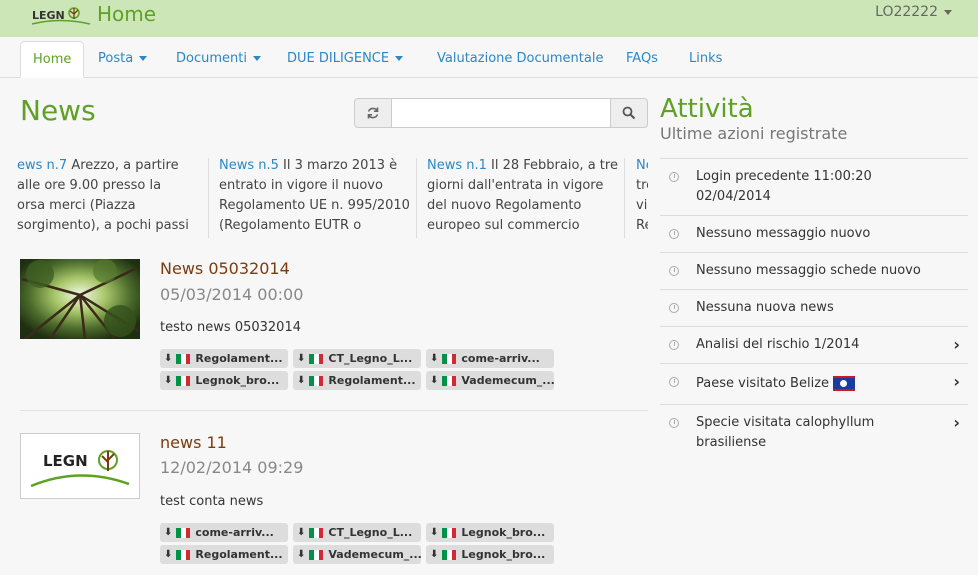  What do you see at coordinates (814, 270) in the screenshot?
I see `activity-item: Nessuno messaggio schede nuovo` at bounding box center [814, 270].